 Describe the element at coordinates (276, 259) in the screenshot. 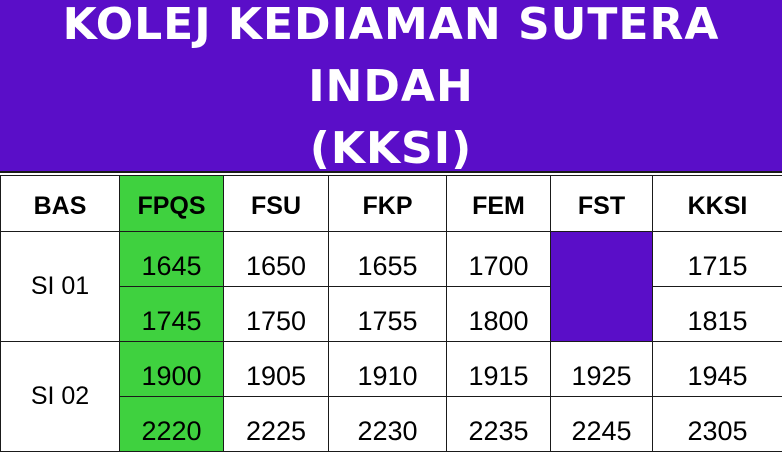

I see `time-cell: 1650` at that location.